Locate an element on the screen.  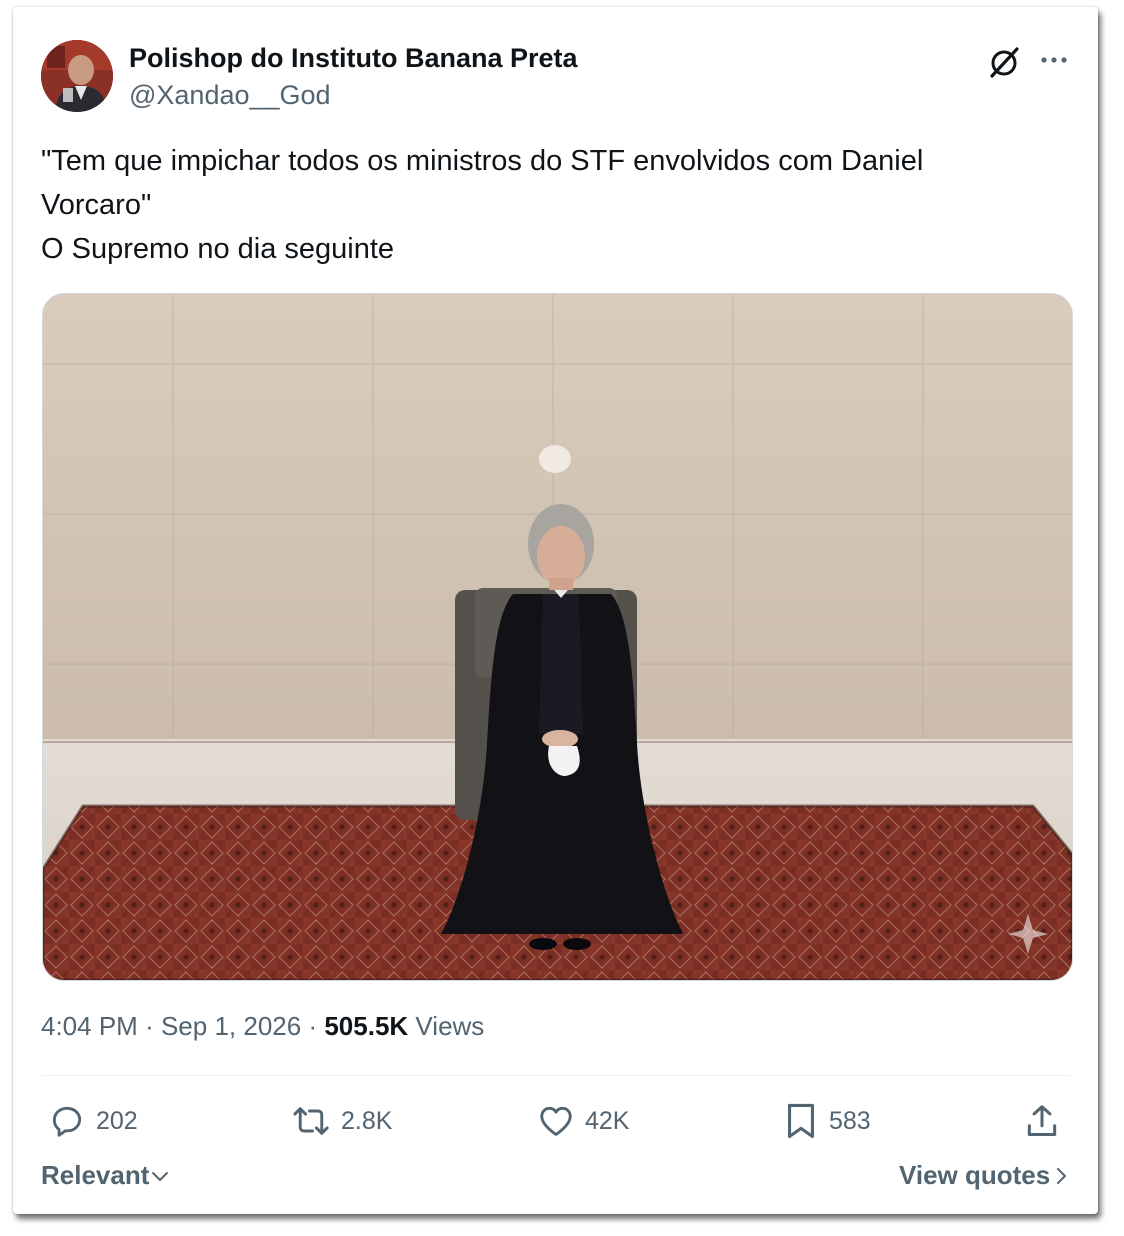
grok-icon is located at coordinates (1005, 62).